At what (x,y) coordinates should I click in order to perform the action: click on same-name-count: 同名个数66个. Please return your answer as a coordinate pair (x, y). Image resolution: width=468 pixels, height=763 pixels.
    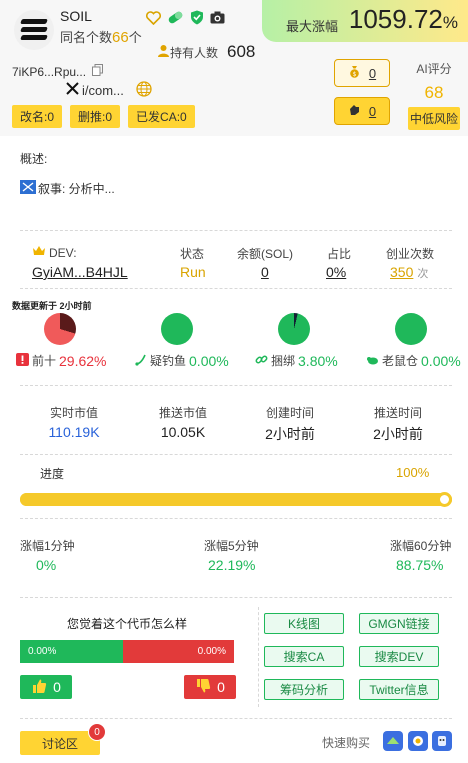
    Looking at the image, I should click on (101, 36).